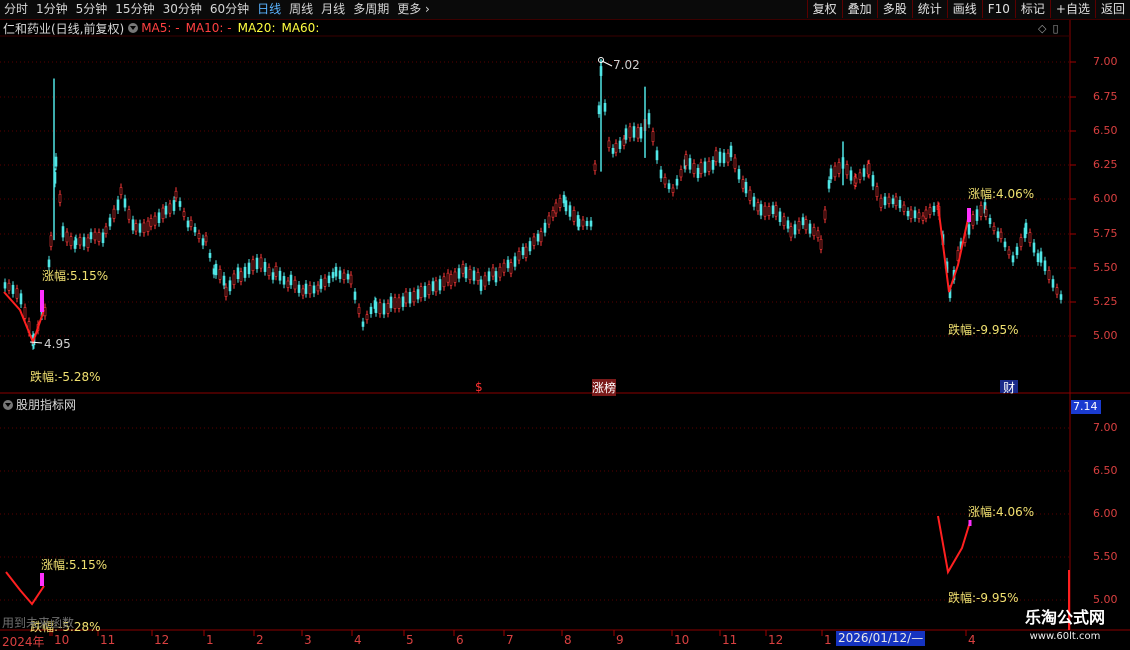 This screenshot has height=650, width=1130. What do you see at coordinates (1065, 636) in the screenshot?
I see `watermark-url: www.60lt.com` at bounding box center [1065, 636].